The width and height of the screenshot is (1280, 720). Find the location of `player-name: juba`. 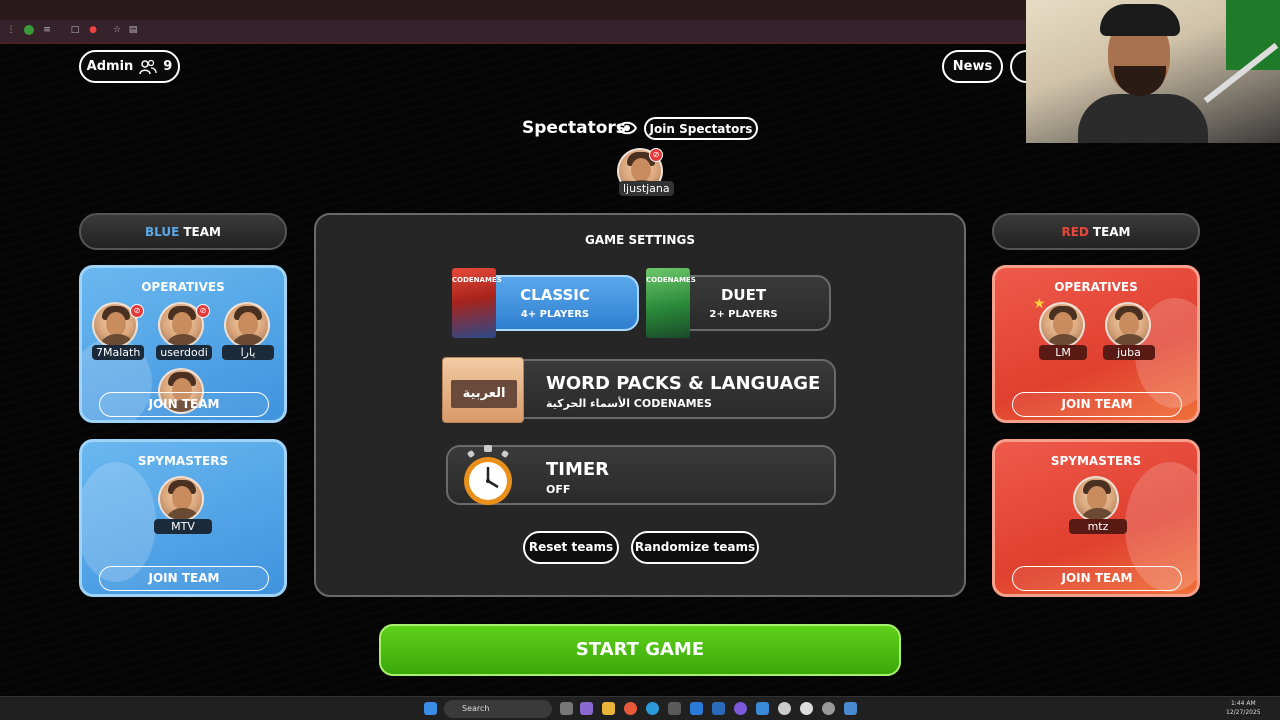

player-name: juba is located at coordinates (1129, 352).